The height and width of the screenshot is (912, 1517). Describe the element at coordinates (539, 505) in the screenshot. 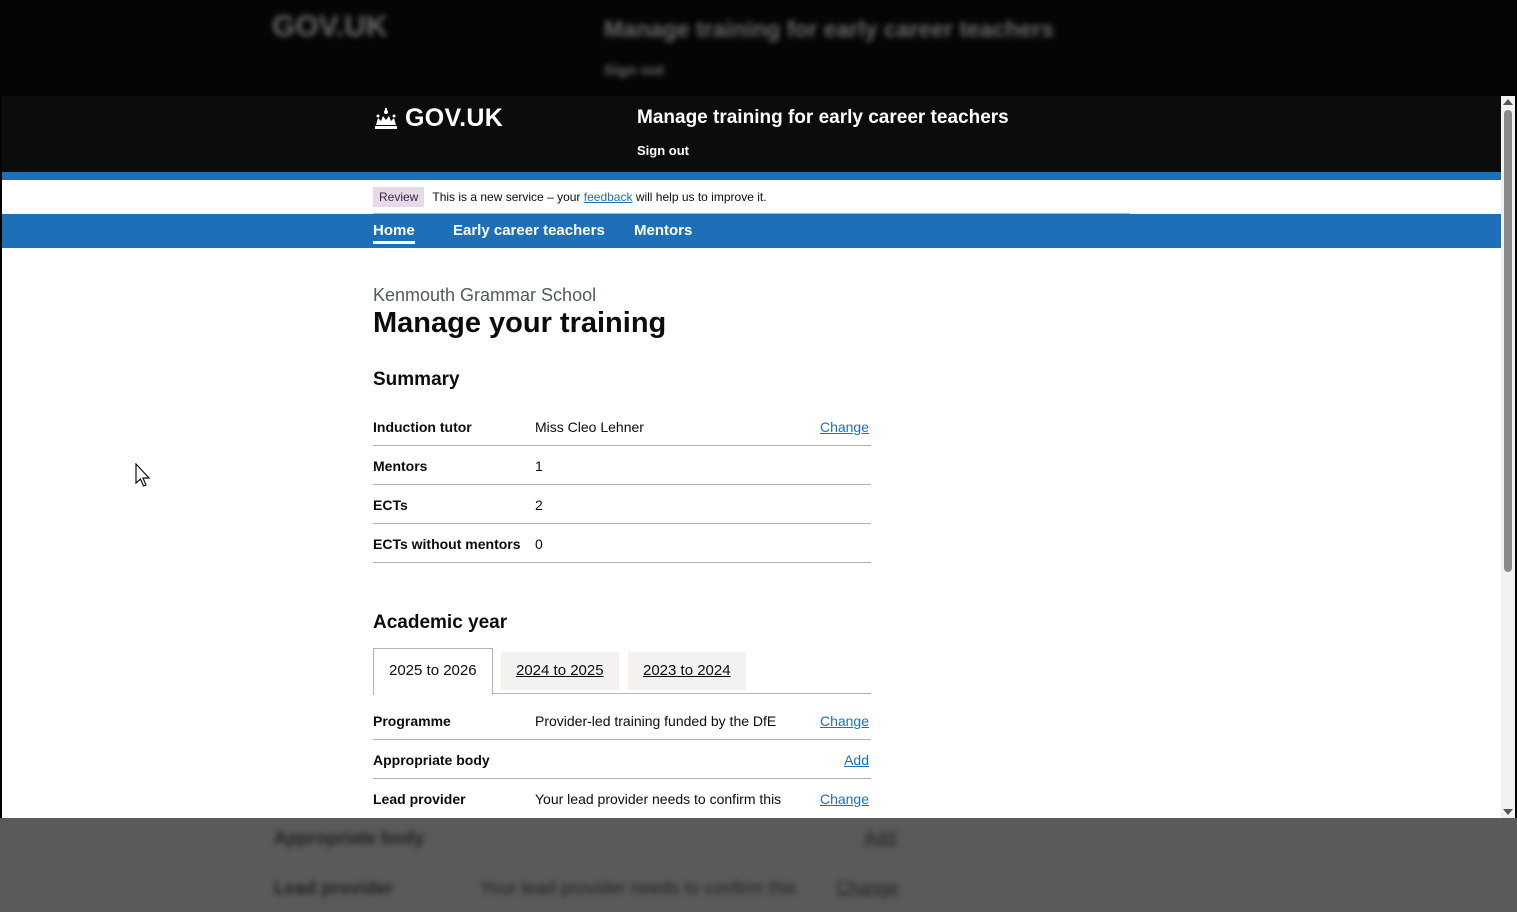

I see `summary-value: 2` at that location.